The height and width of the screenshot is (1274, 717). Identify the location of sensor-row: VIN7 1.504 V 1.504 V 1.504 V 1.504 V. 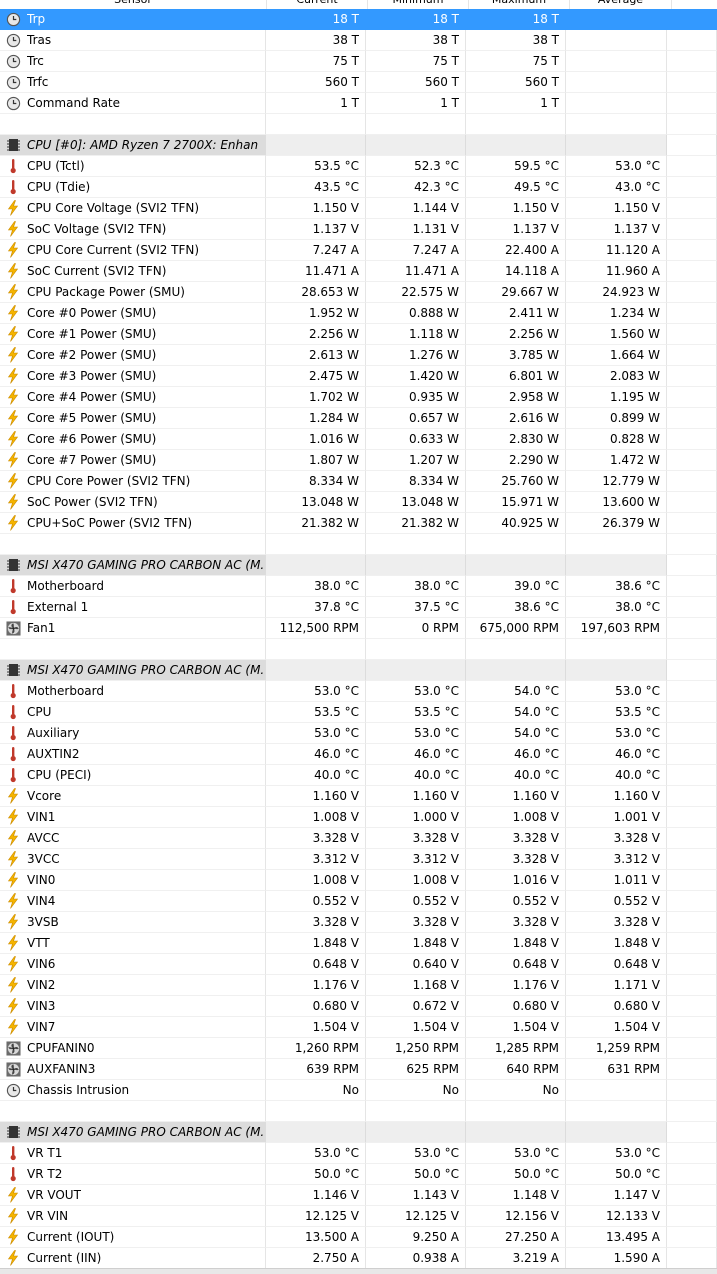
(358, 1027).